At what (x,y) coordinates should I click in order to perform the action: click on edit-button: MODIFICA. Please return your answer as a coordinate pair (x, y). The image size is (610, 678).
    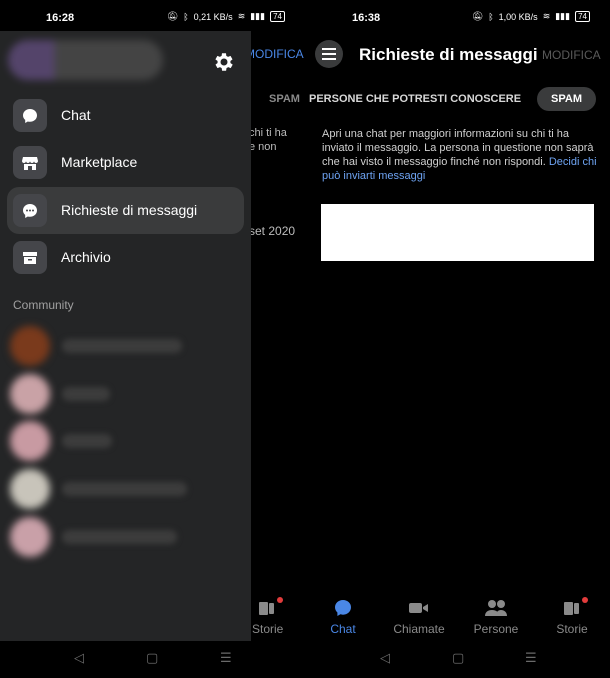
    Looking at the image, I should click on (571, 55).